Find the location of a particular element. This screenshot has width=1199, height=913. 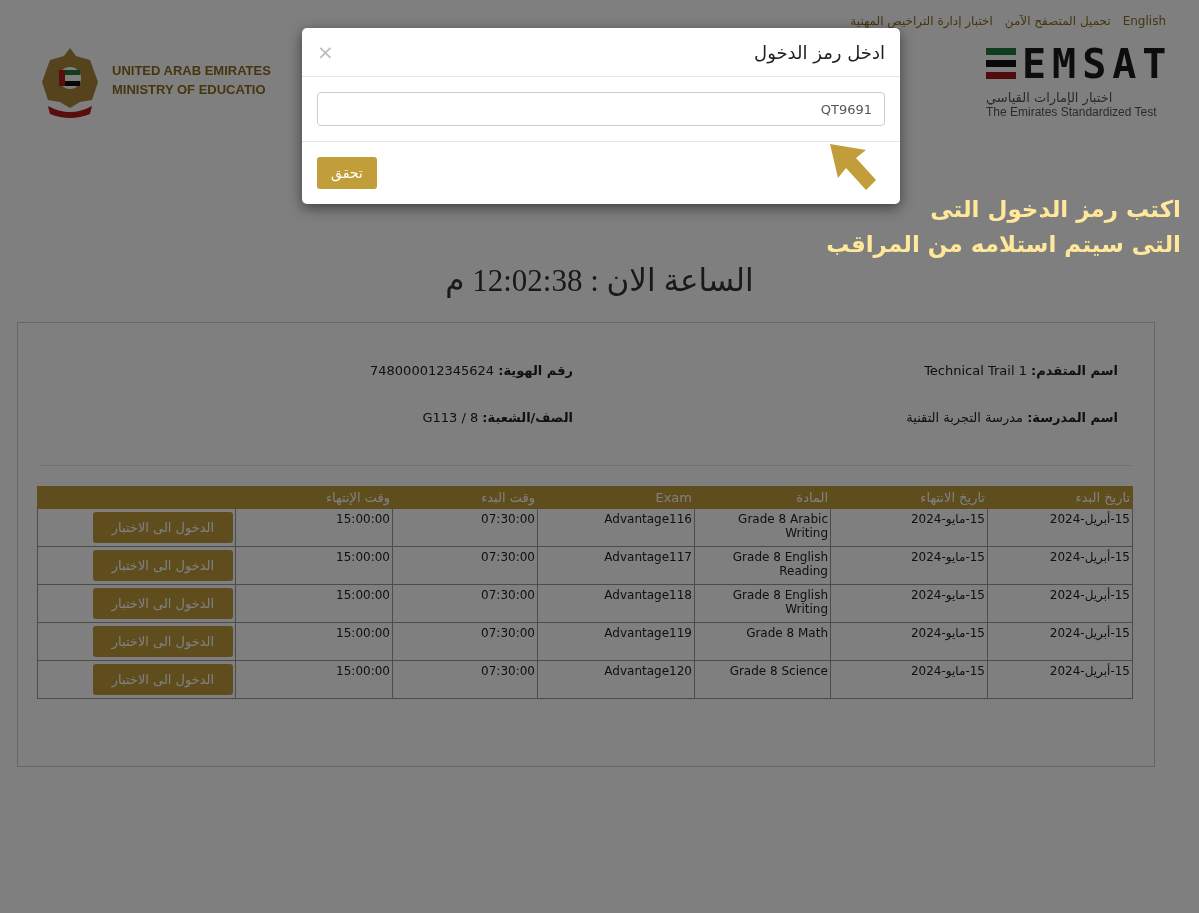

instruction-text: اكتب رمز الدخول التى is located at coordinates (1055, 210).